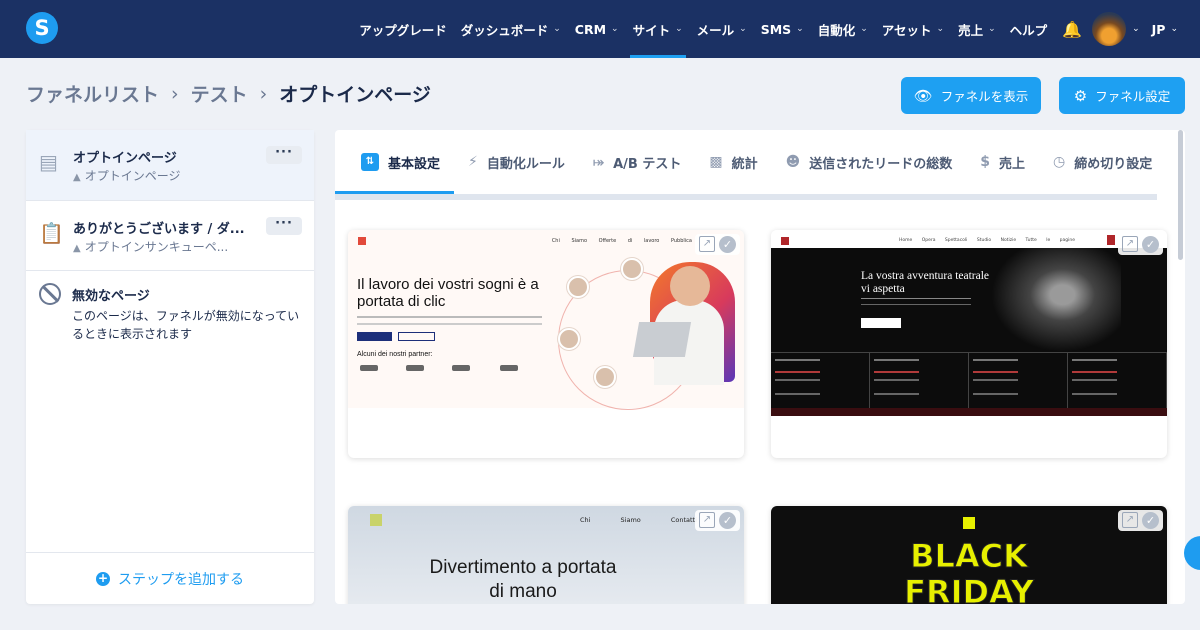 Image resolution: width=1200 pixels, height=630 pixels. Describe the element at coordinates (662, 339) in the screenshot. I see `template-hero-laptop` at that location.